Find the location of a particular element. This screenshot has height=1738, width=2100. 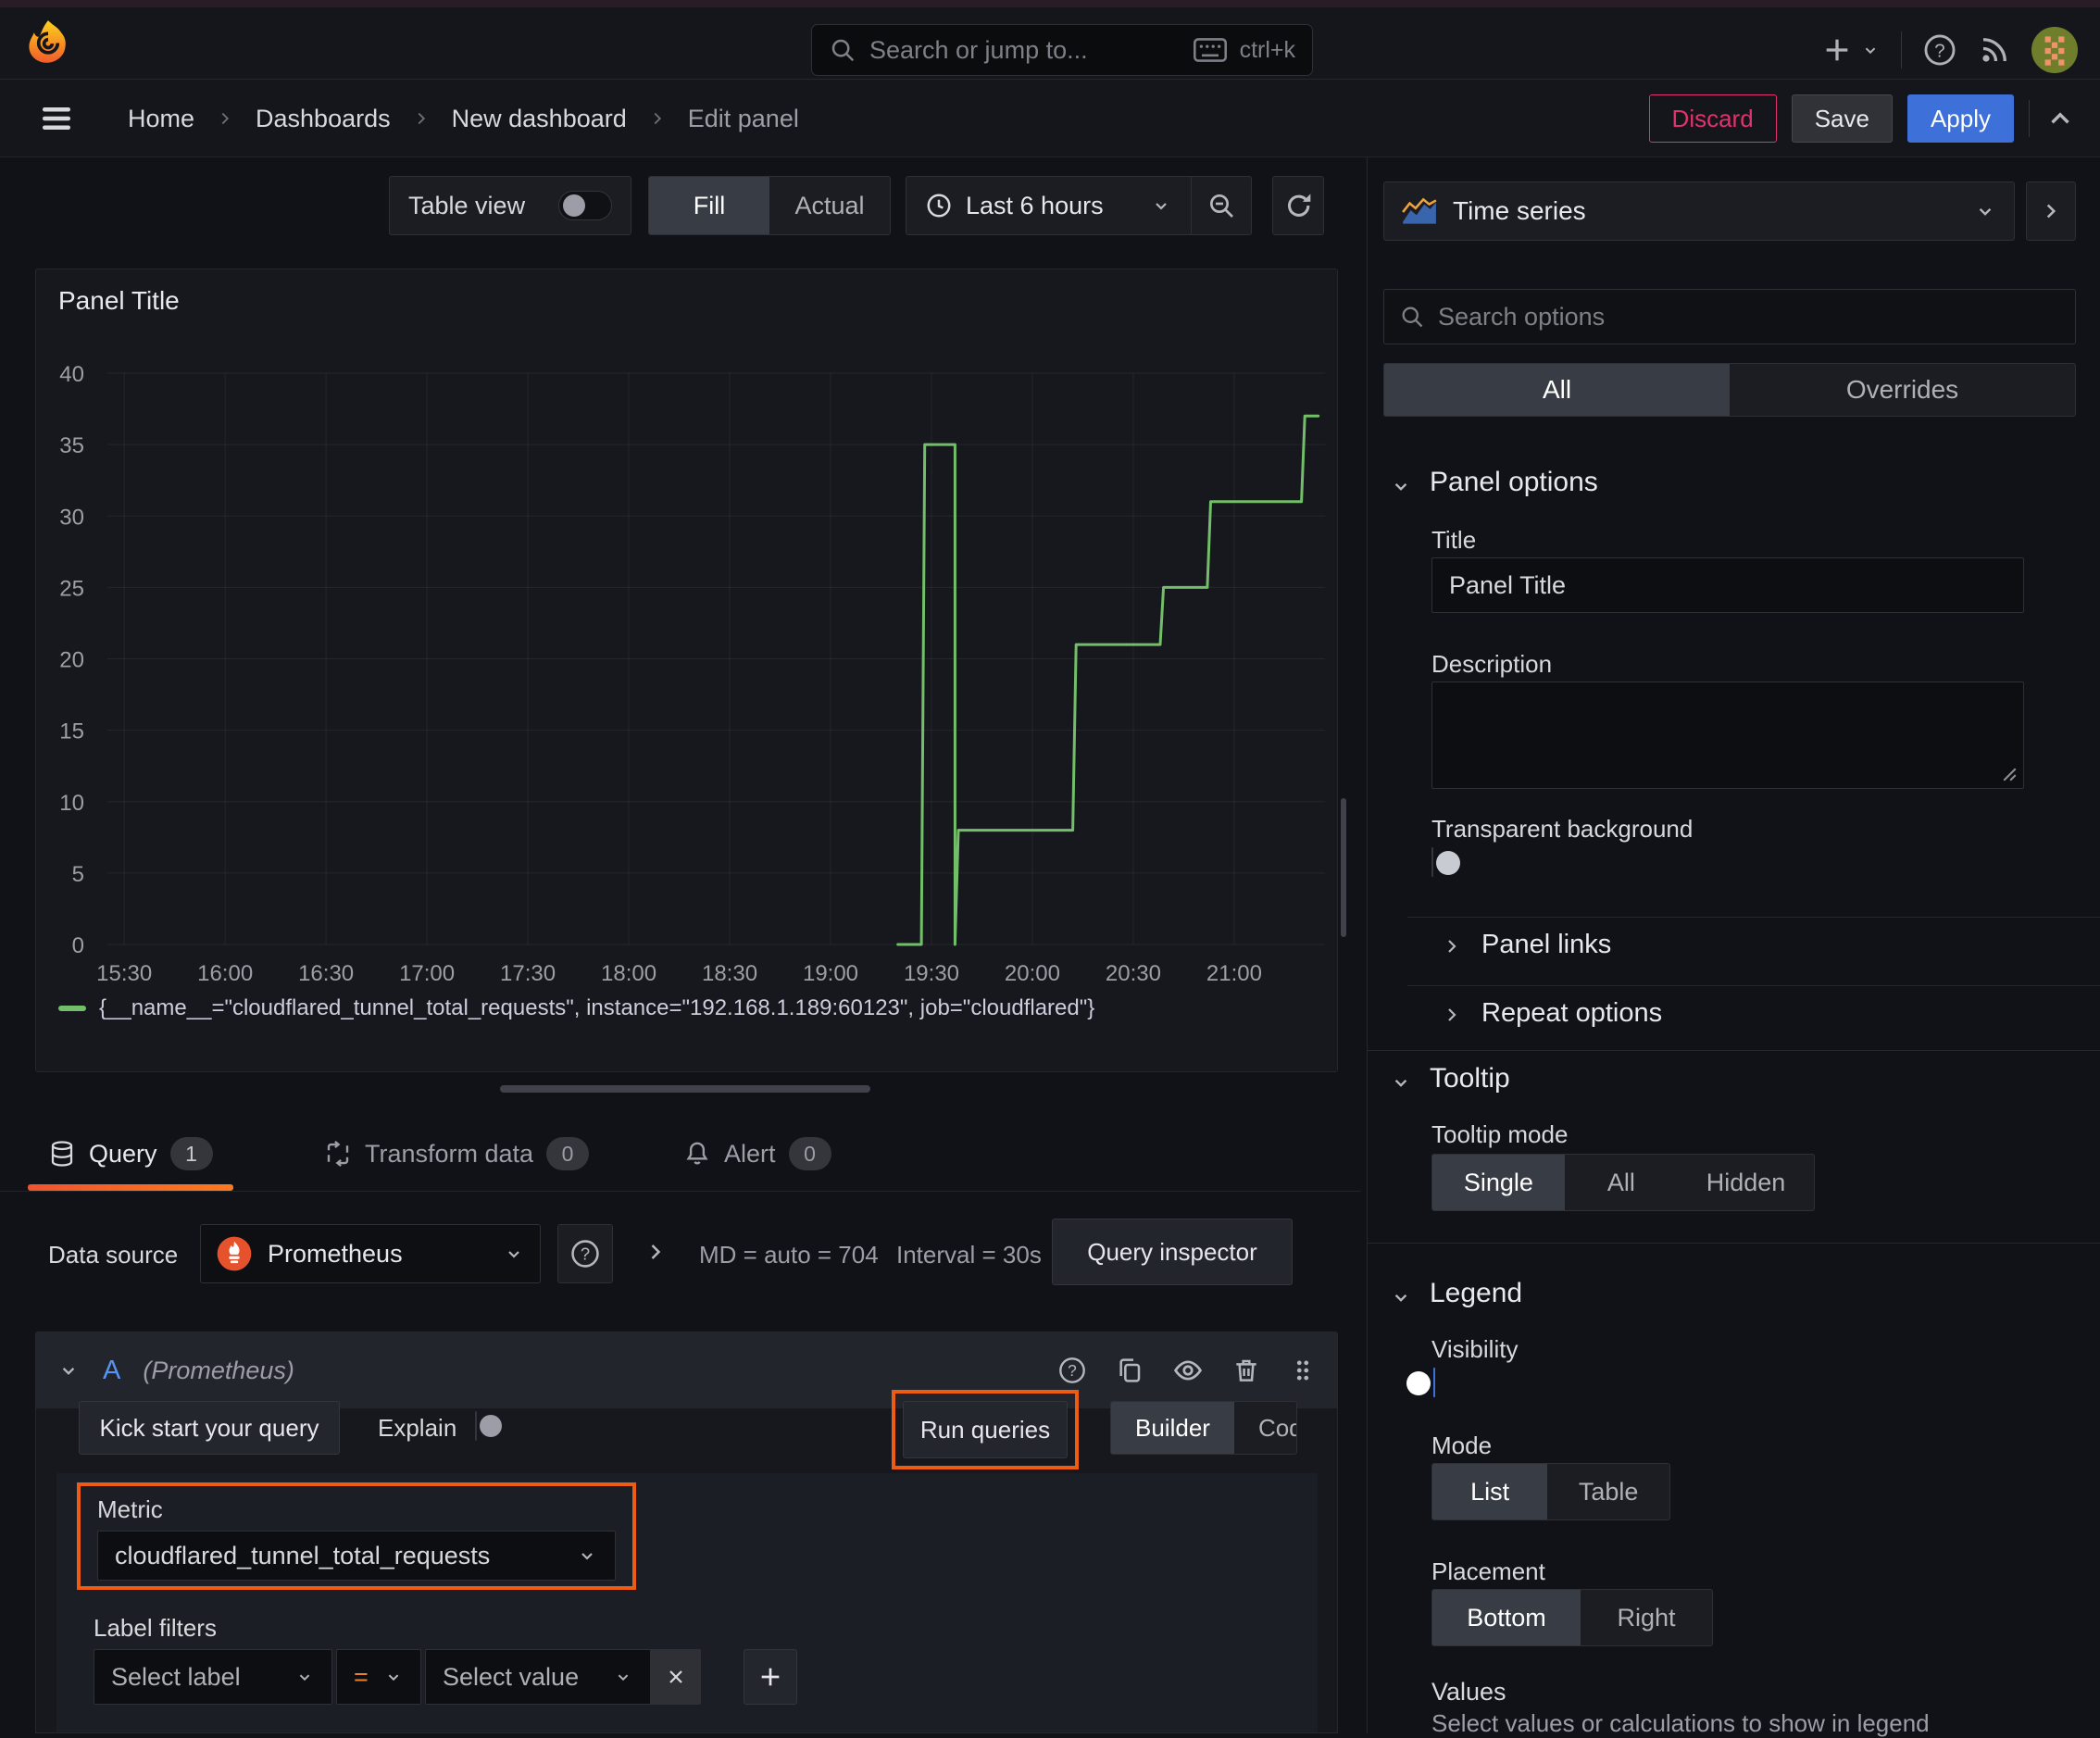

scrollbar-thumb is located at coordinates (1343, 868).